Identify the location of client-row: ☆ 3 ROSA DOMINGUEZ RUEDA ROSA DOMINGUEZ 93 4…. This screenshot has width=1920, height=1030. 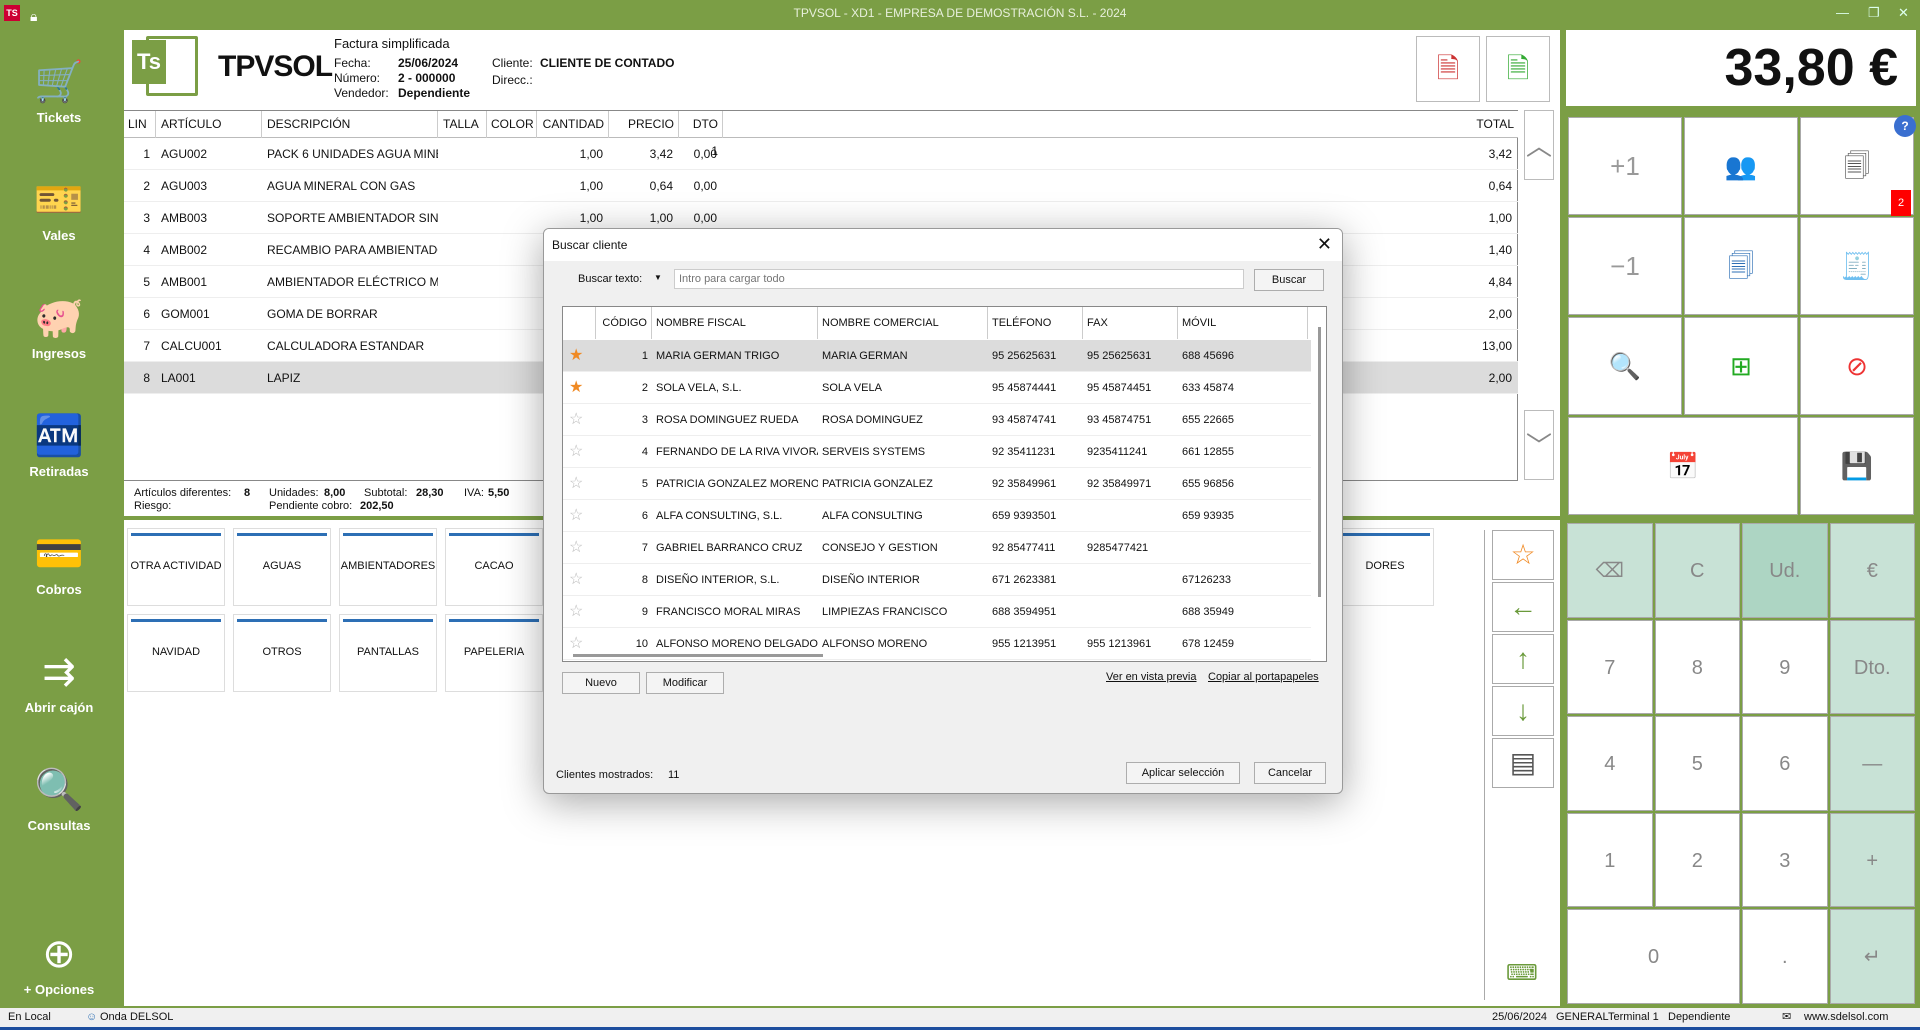
(937, 420).